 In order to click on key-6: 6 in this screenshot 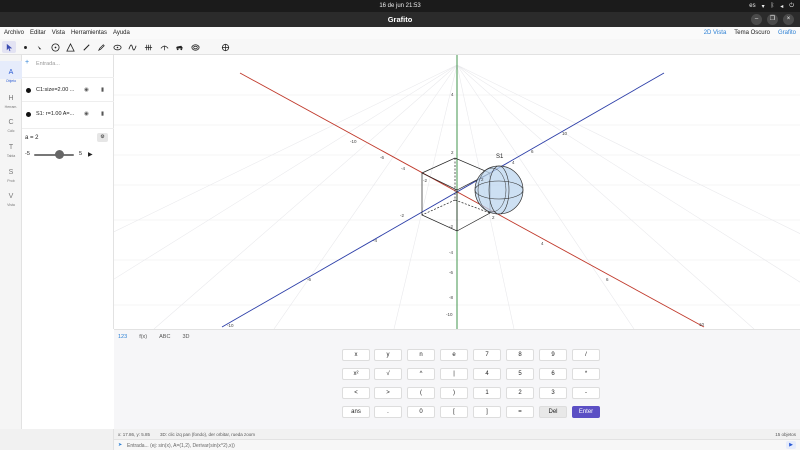, I will do `click(553, 374)`.